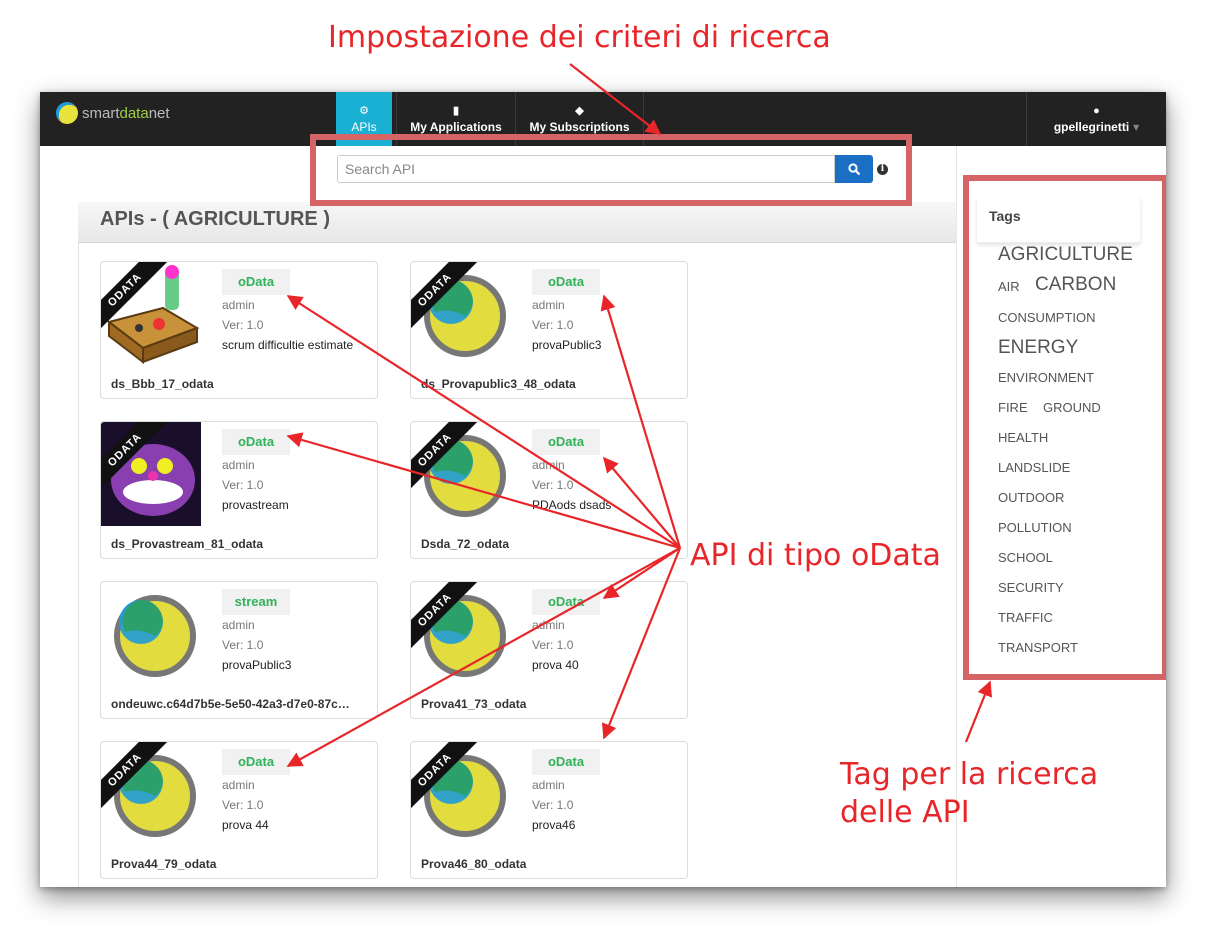  I want to click on tag-traffic: TRAFFIC, so click(1025, 617).